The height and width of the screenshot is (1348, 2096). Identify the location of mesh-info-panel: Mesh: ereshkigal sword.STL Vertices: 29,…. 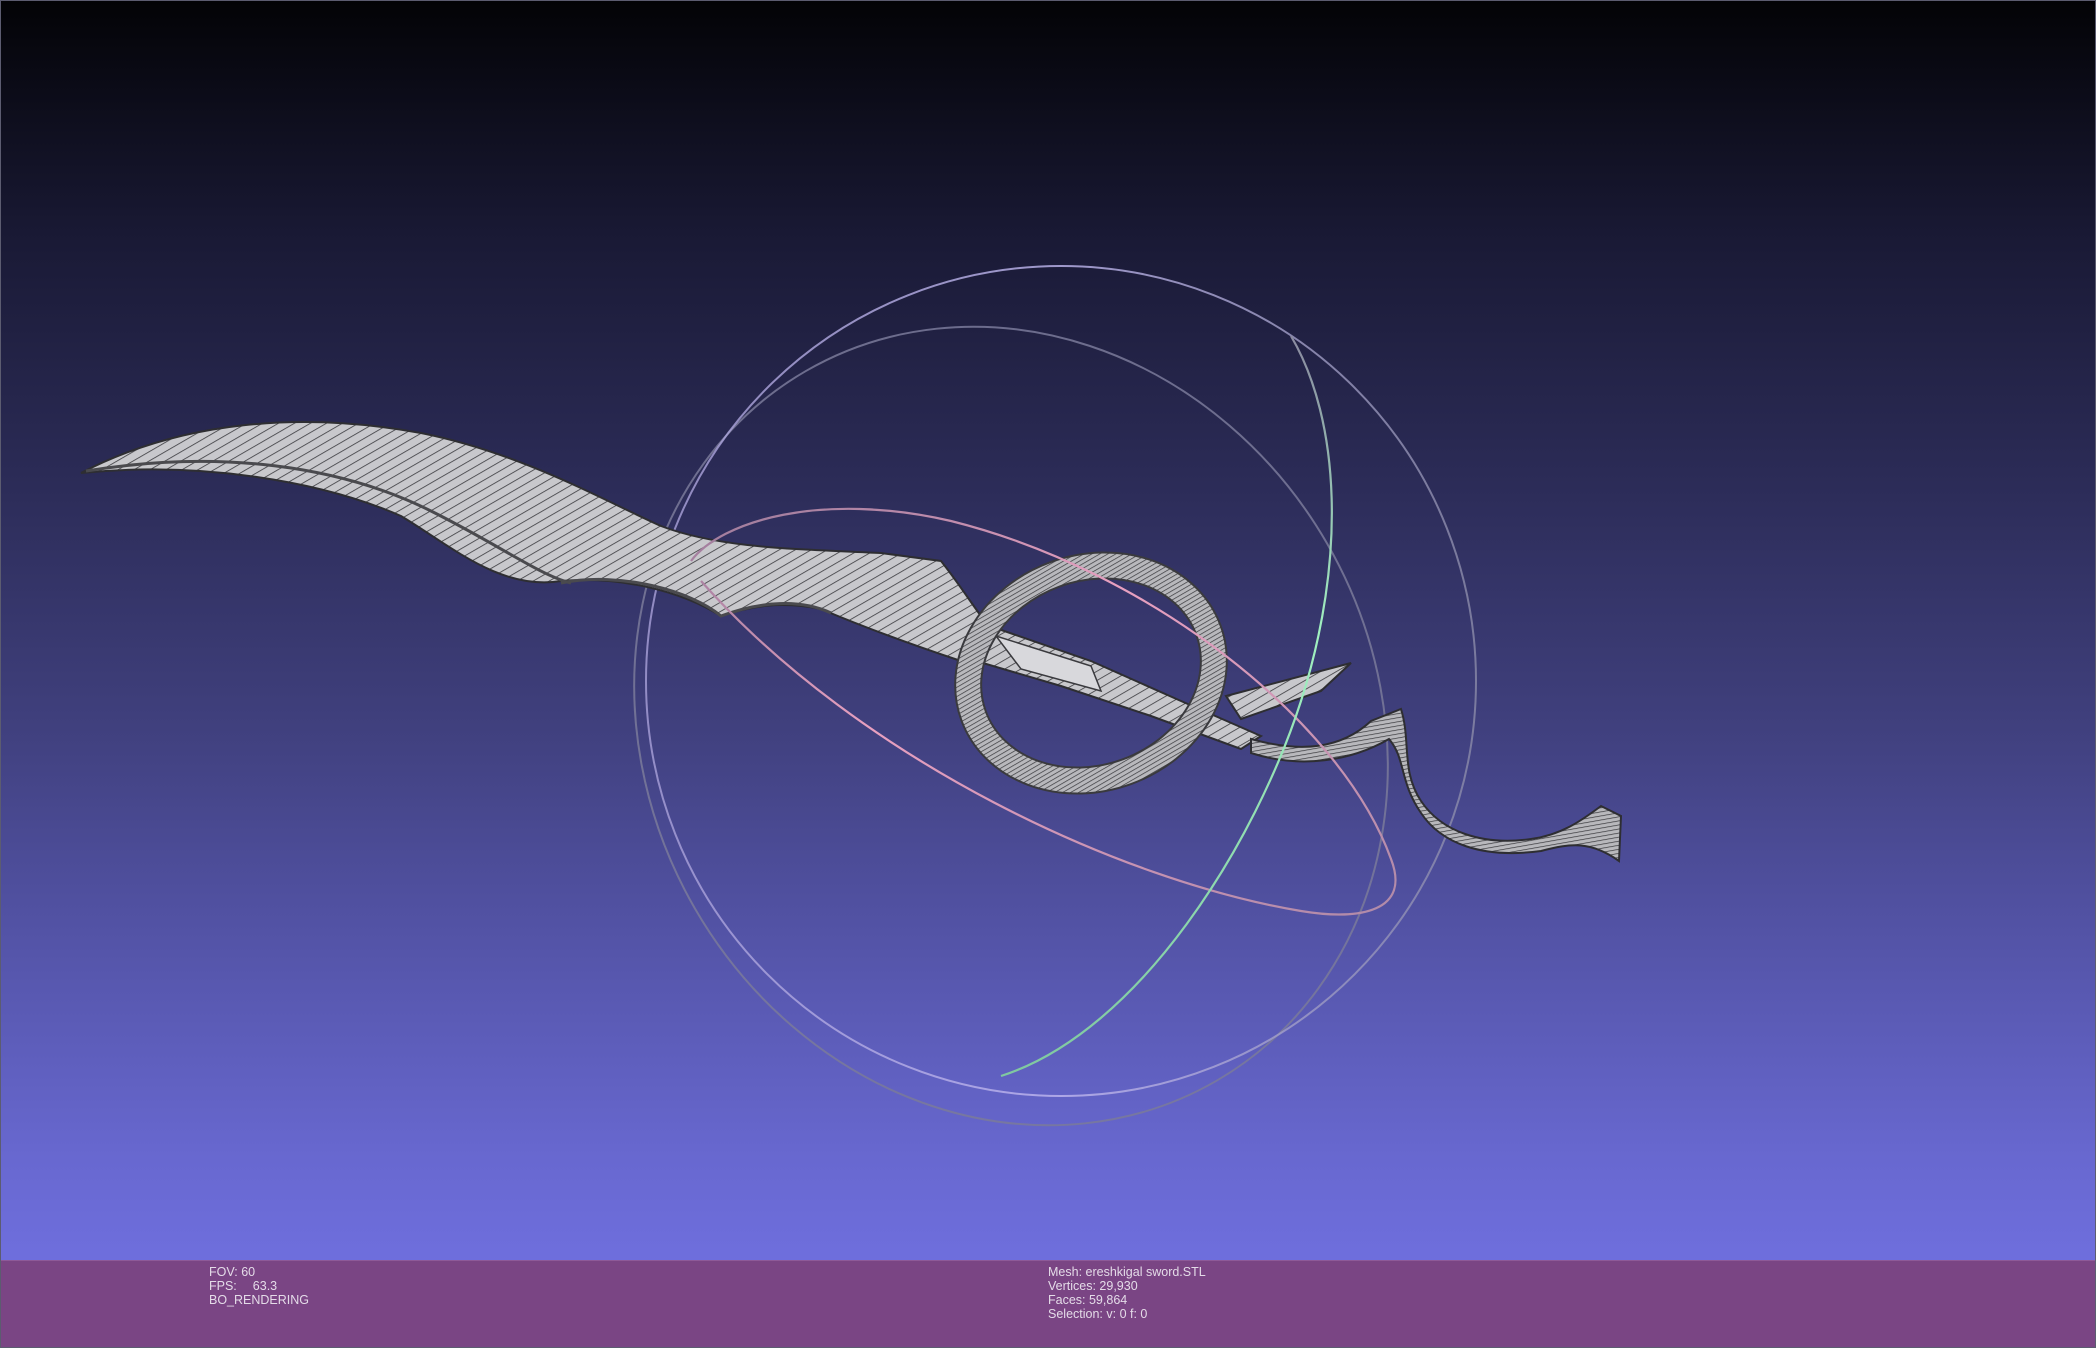
(1127, 1293).